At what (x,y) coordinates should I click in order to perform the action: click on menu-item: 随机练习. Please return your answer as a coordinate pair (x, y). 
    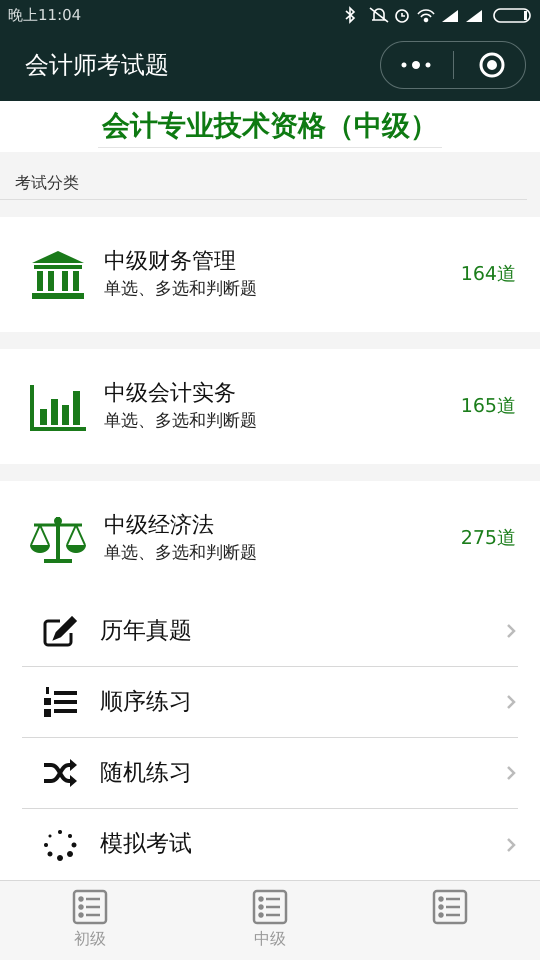
    Looking at the image, I should click on (270, 774).